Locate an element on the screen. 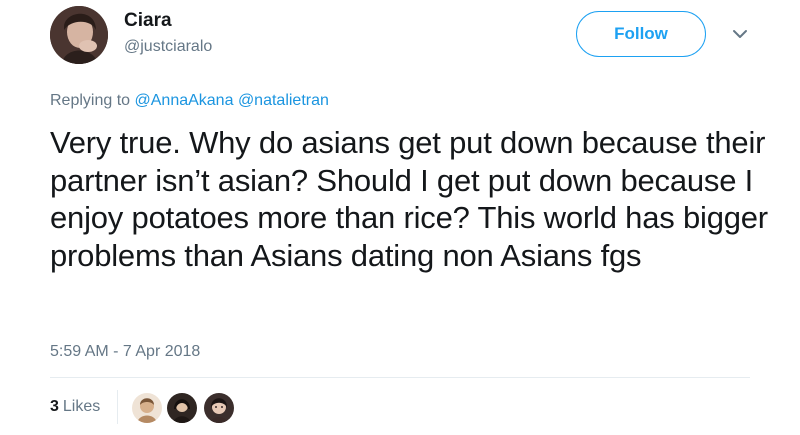 The width and height of the screenshot is (800, 435). mention-link: @natalietran is located at coordinates (283, 100).